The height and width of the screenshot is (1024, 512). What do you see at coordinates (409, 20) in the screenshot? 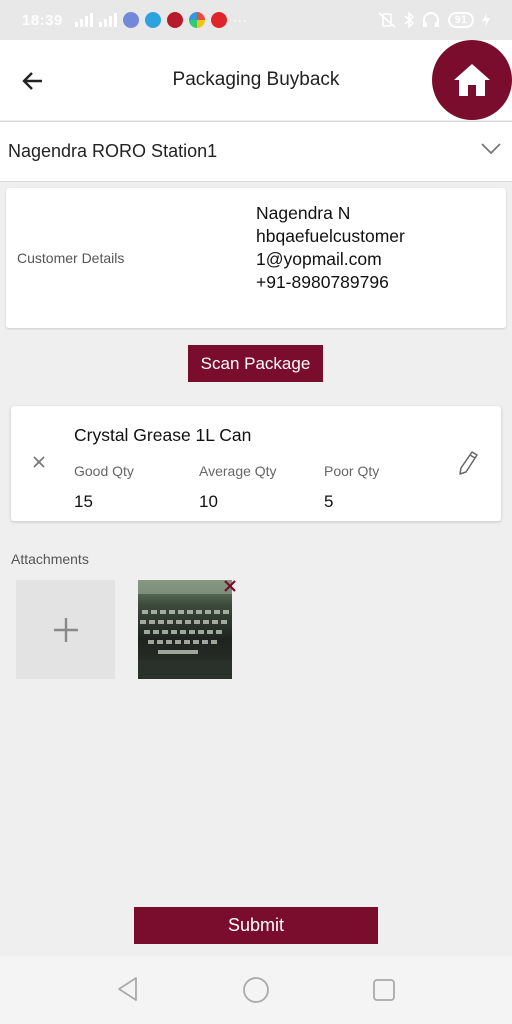
I see `bluetooth-icon` at bounding box center [409, 20].